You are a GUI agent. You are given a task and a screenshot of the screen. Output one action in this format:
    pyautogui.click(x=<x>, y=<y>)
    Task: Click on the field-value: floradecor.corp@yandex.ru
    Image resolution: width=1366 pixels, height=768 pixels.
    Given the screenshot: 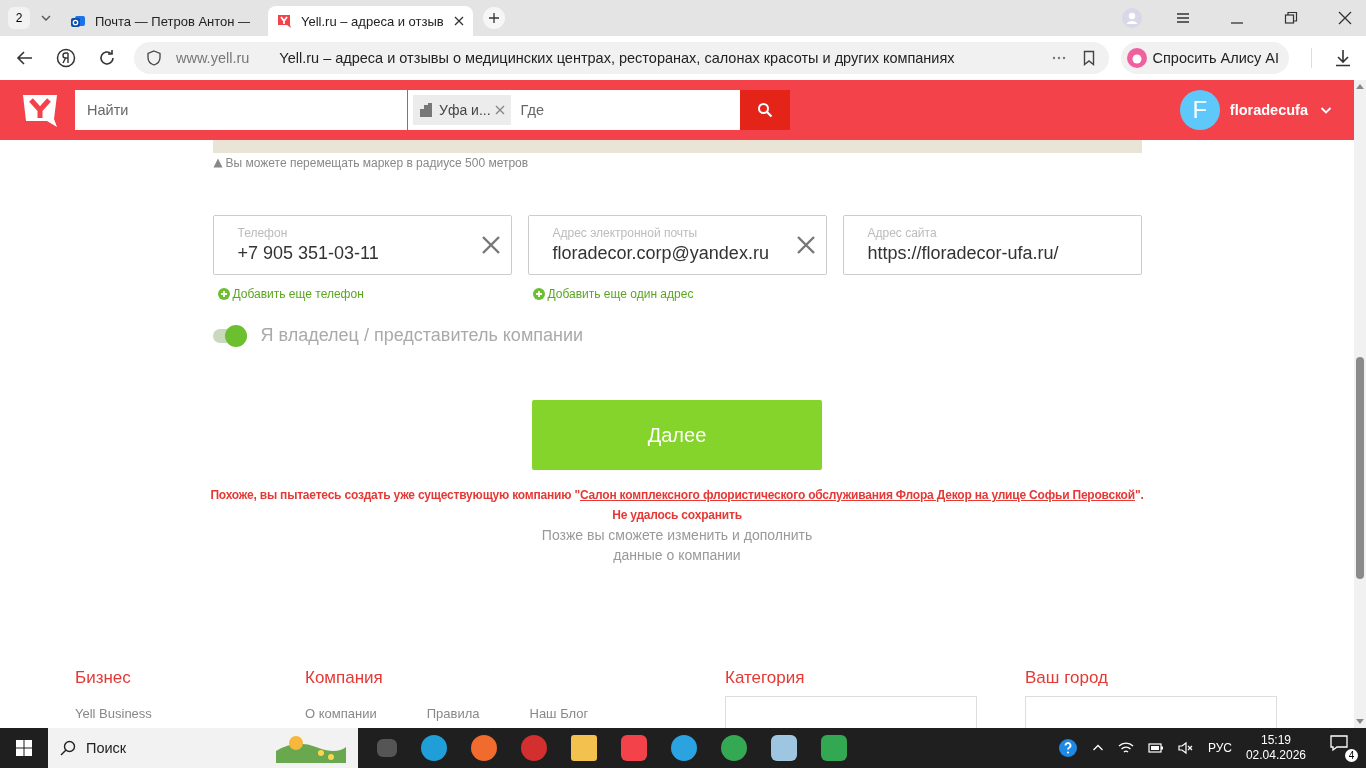 What is the action you would take?
    pyautogui.click(x=674, y=253)
    